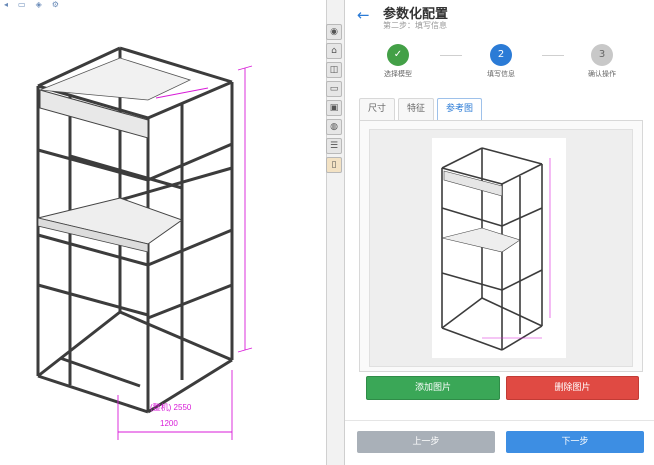 The height and width of the screenshot is (465, 654). I want to click on step-label: 填写信息, so click(501, 74).